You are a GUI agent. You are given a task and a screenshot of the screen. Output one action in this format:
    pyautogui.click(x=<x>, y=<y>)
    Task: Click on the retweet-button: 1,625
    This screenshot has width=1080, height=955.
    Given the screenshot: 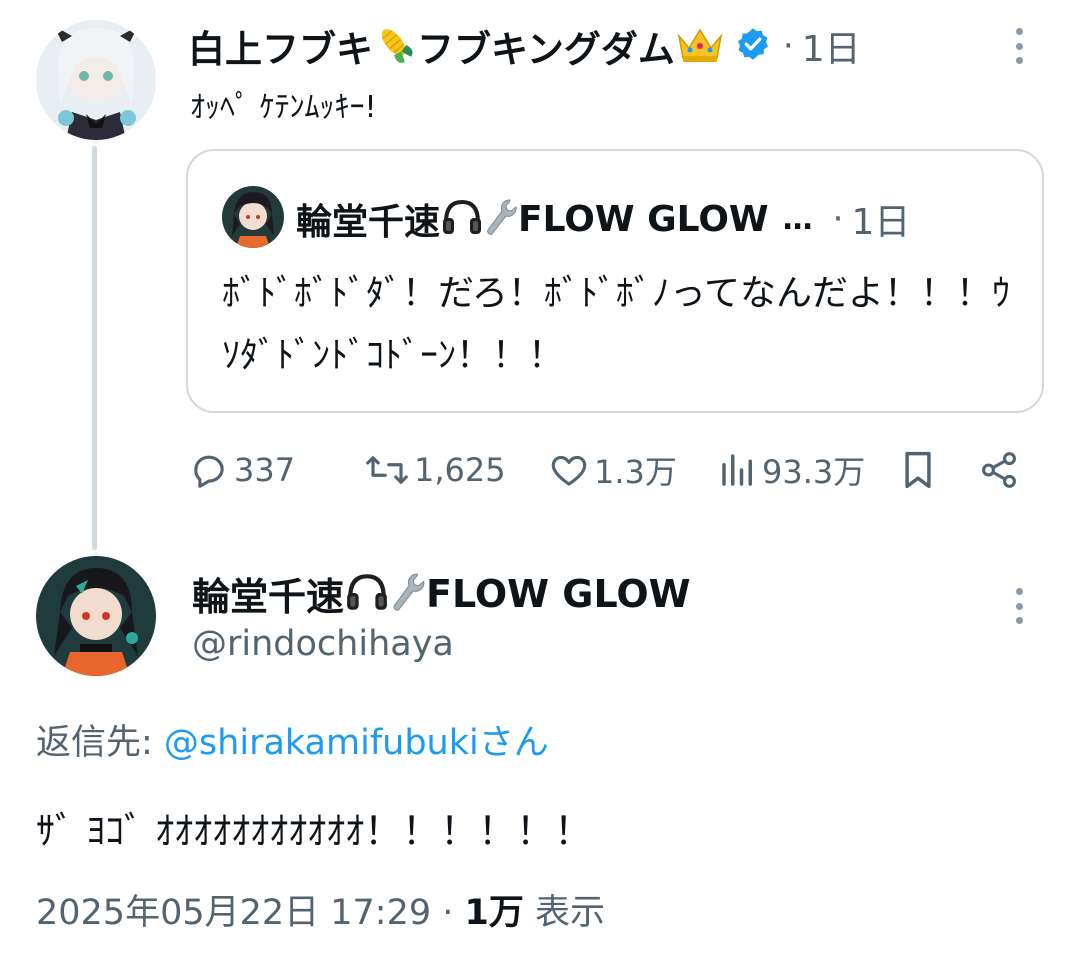 What is the action you would take?
    pyautogui.click(x=435, y=470)
    